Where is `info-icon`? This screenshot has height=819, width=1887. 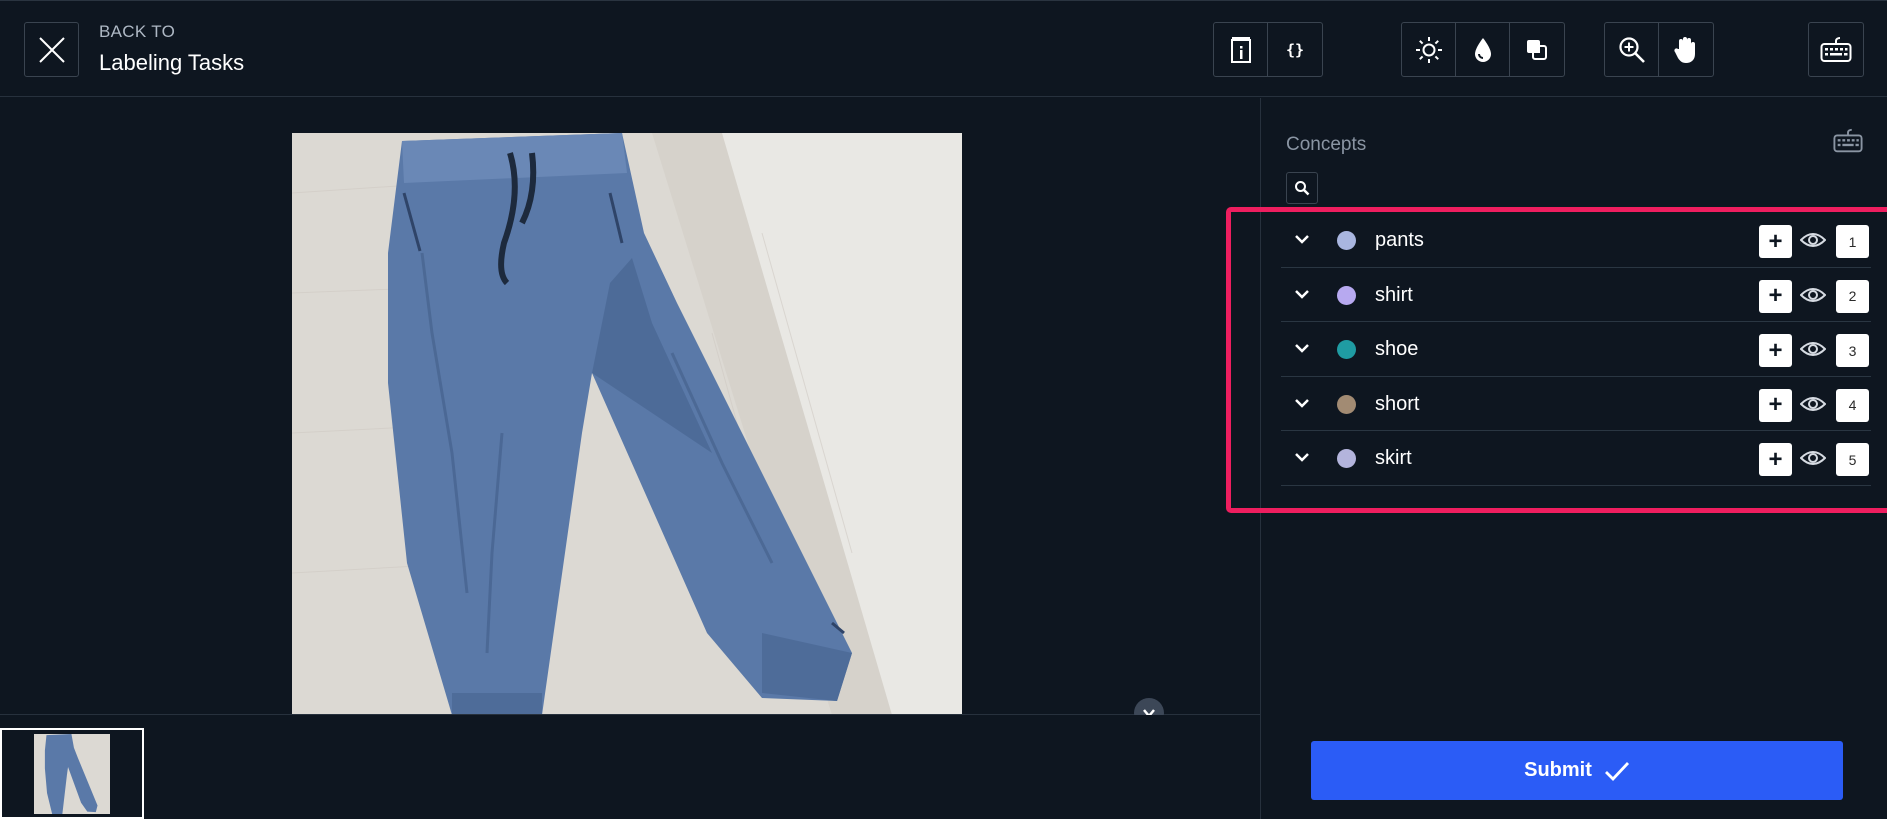 info-icon is located at coordinates (1240, 49).